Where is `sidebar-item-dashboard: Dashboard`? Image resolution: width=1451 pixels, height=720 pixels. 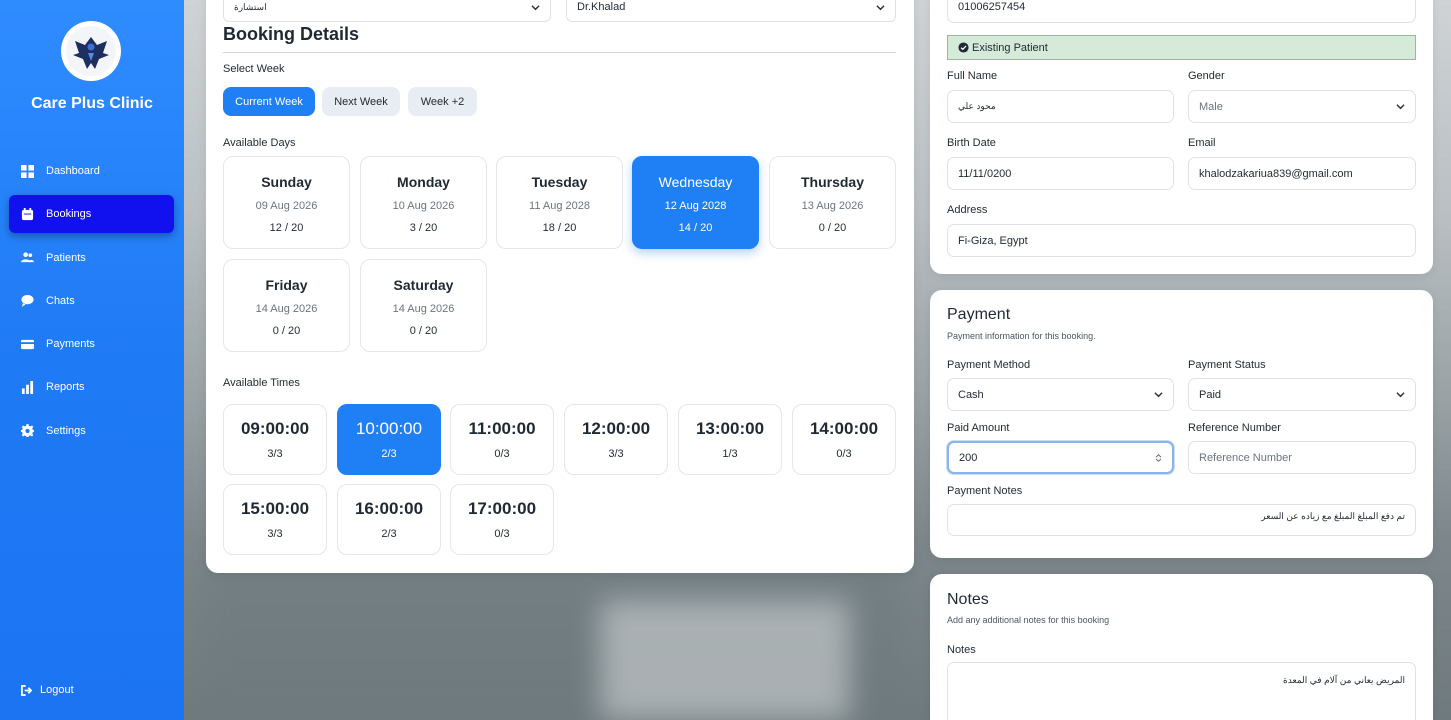
sidebar-item-dashboard: Dashboard is located at coordinates (91, 171).